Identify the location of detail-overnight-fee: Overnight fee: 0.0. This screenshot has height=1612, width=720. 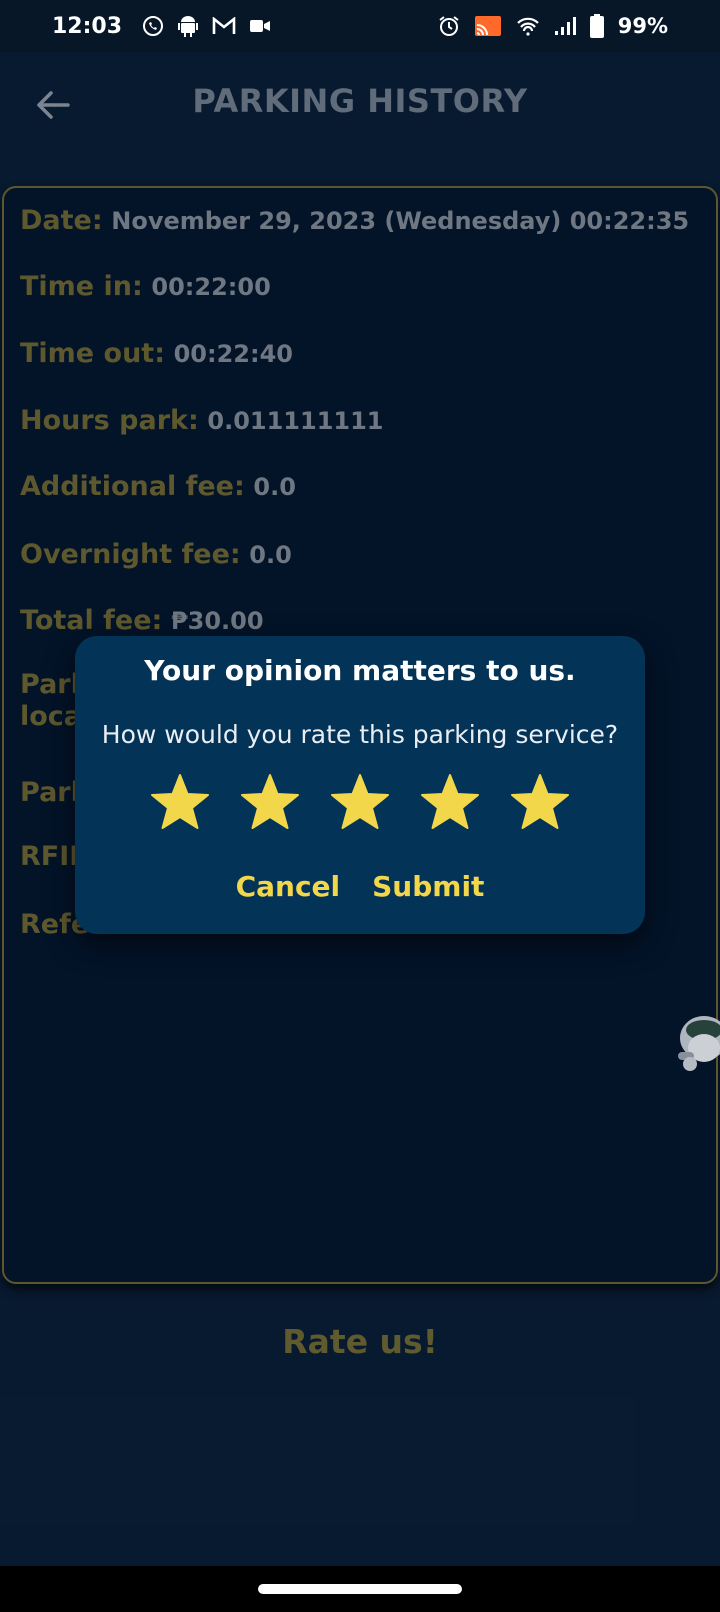
(363, 555).